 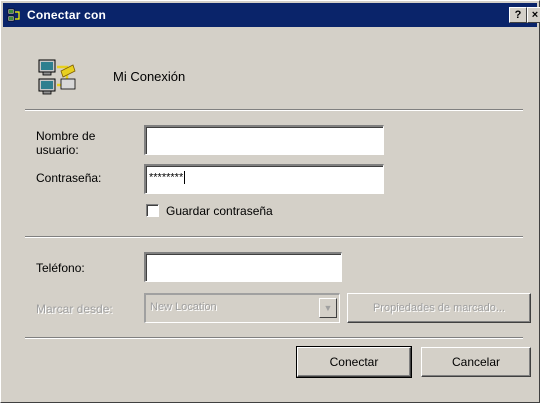 I want to click on connect-button: Conectar, so click(x=354, y=362).